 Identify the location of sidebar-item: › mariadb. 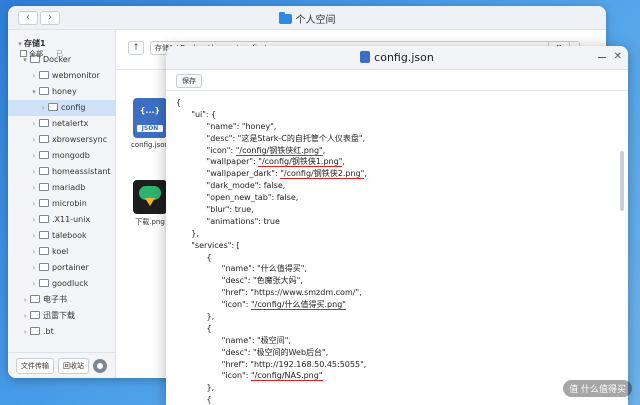
(61, 188).